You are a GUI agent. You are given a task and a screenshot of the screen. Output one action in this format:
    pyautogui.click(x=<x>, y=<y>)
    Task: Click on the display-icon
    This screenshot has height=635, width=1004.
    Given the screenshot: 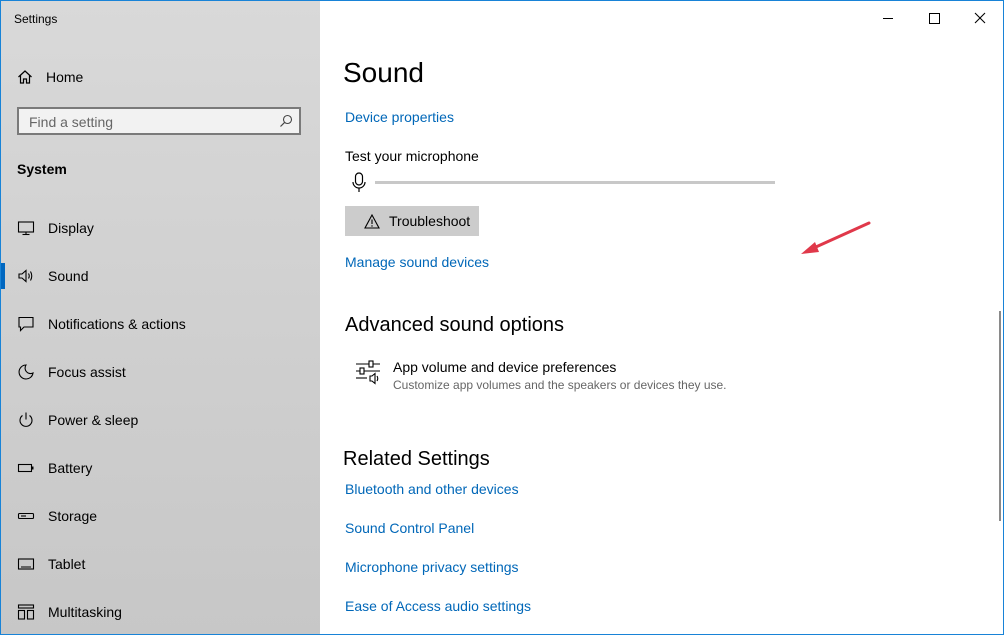 What is the action you would take?
    pyautogui.click(x=26, y=228)
    